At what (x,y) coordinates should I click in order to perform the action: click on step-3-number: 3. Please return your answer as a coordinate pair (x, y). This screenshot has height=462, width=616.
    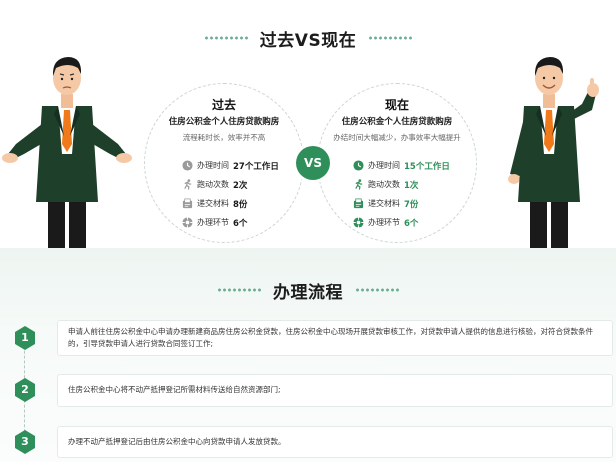
    Looking at the image, I should click on (25, 441).